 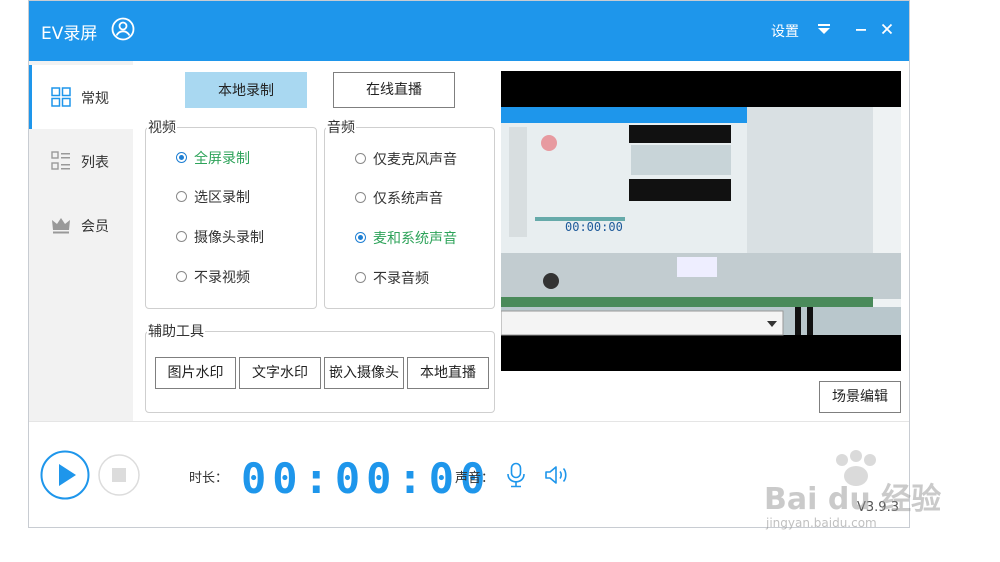 What do you see at coordinates (222, 159) in the screenshot?
I see `radio-label: 全屏录制` at bounding box center [222, 159].